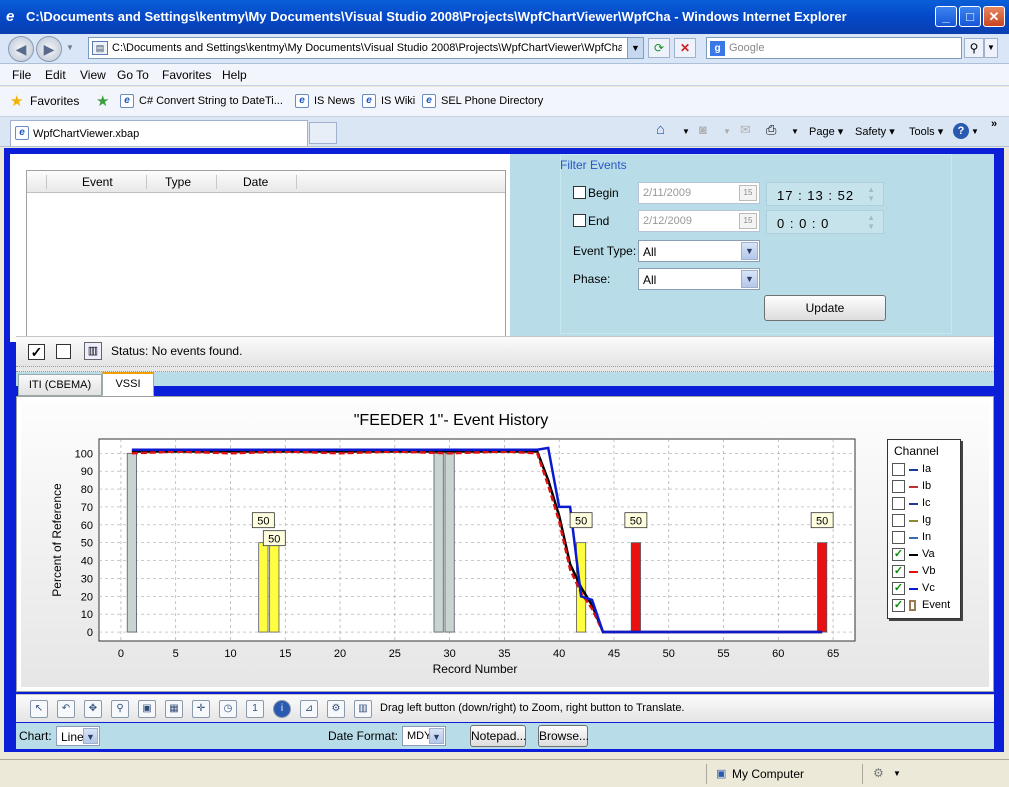 The width and height of the screenshot is (1009, 787). What do you see at coordinates (398, 101) in the screenshot?
I see `favorite-link-iswiki: IS Wiki` at bounding box center [398, 101].